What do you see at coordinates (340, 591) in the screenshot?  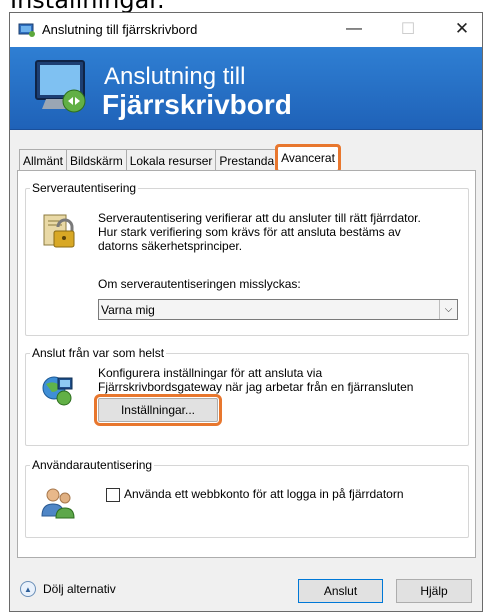 I see `connect-button: Anslut` at bounding box center [340, 591].